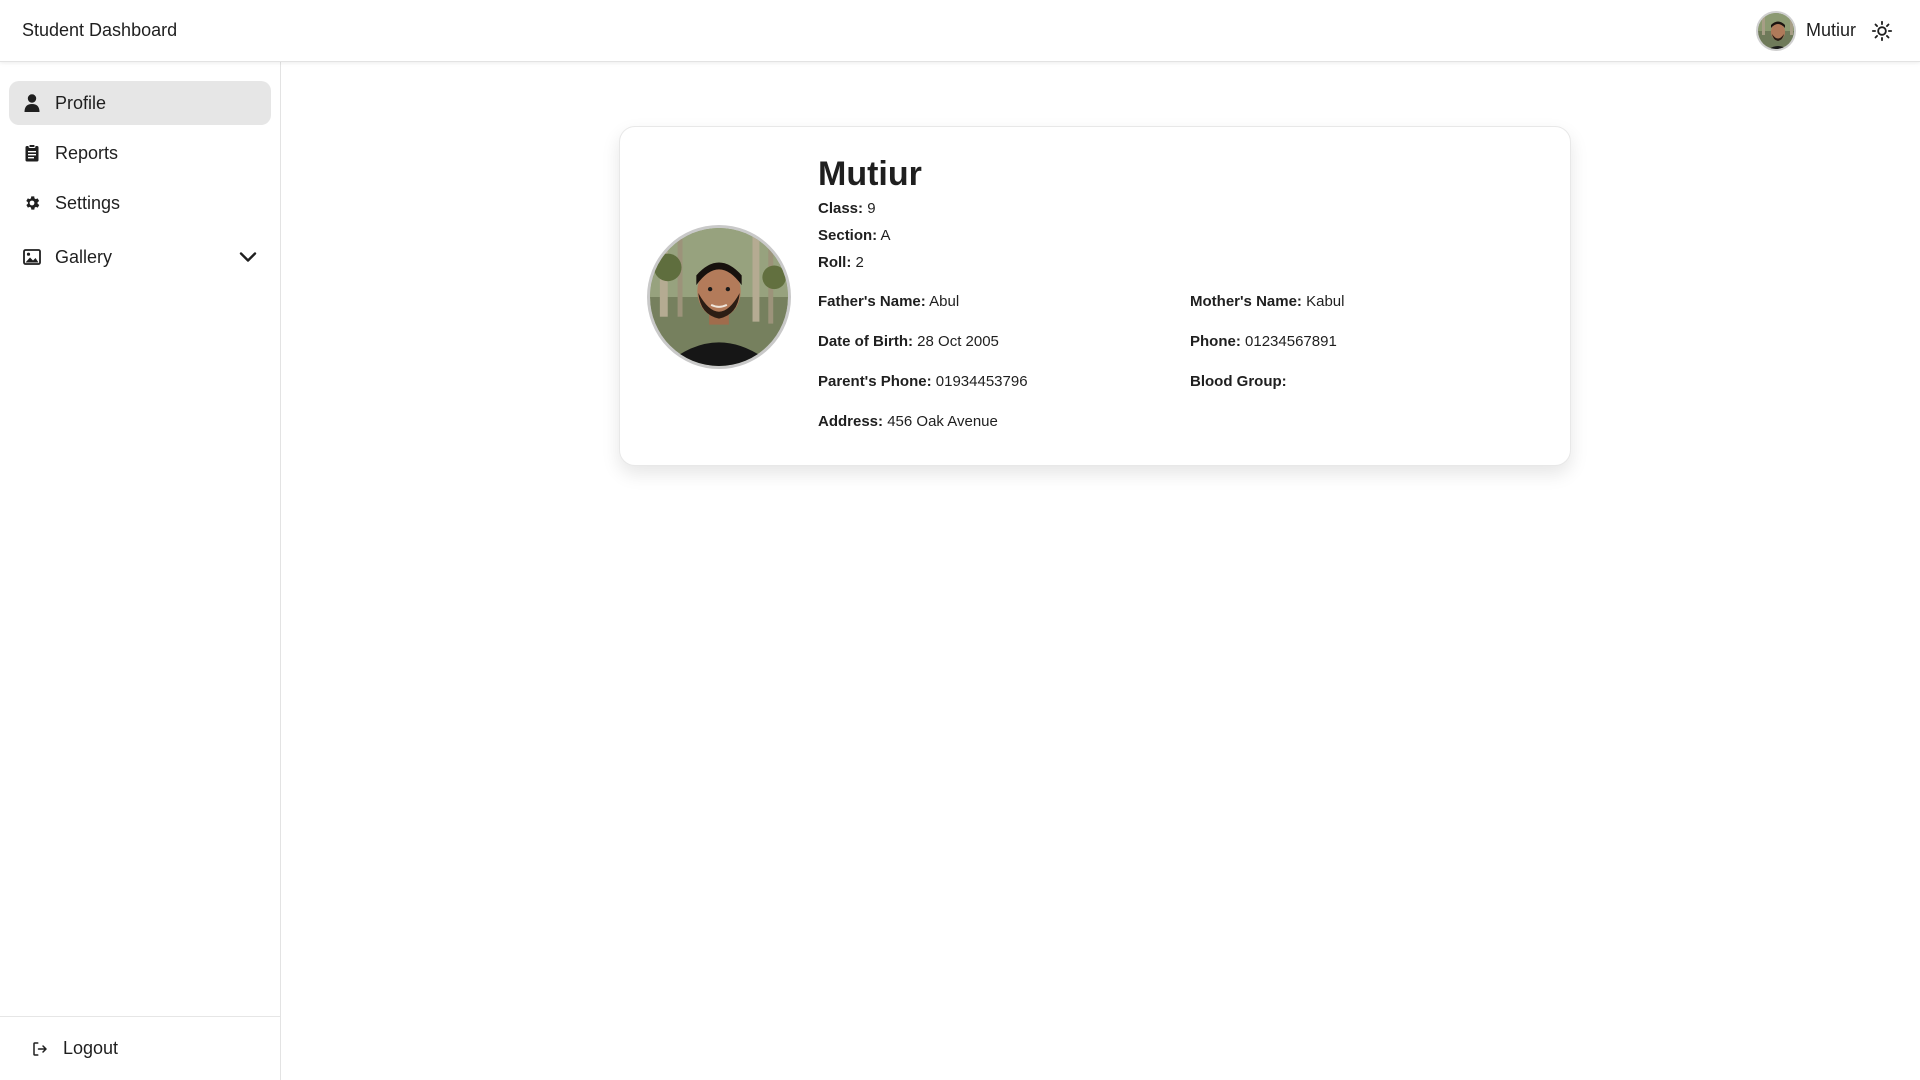 The height and width of the screenshot is (1080, 1920). I want to click on sidebar-item-profile: Profile, so click(140, 103).